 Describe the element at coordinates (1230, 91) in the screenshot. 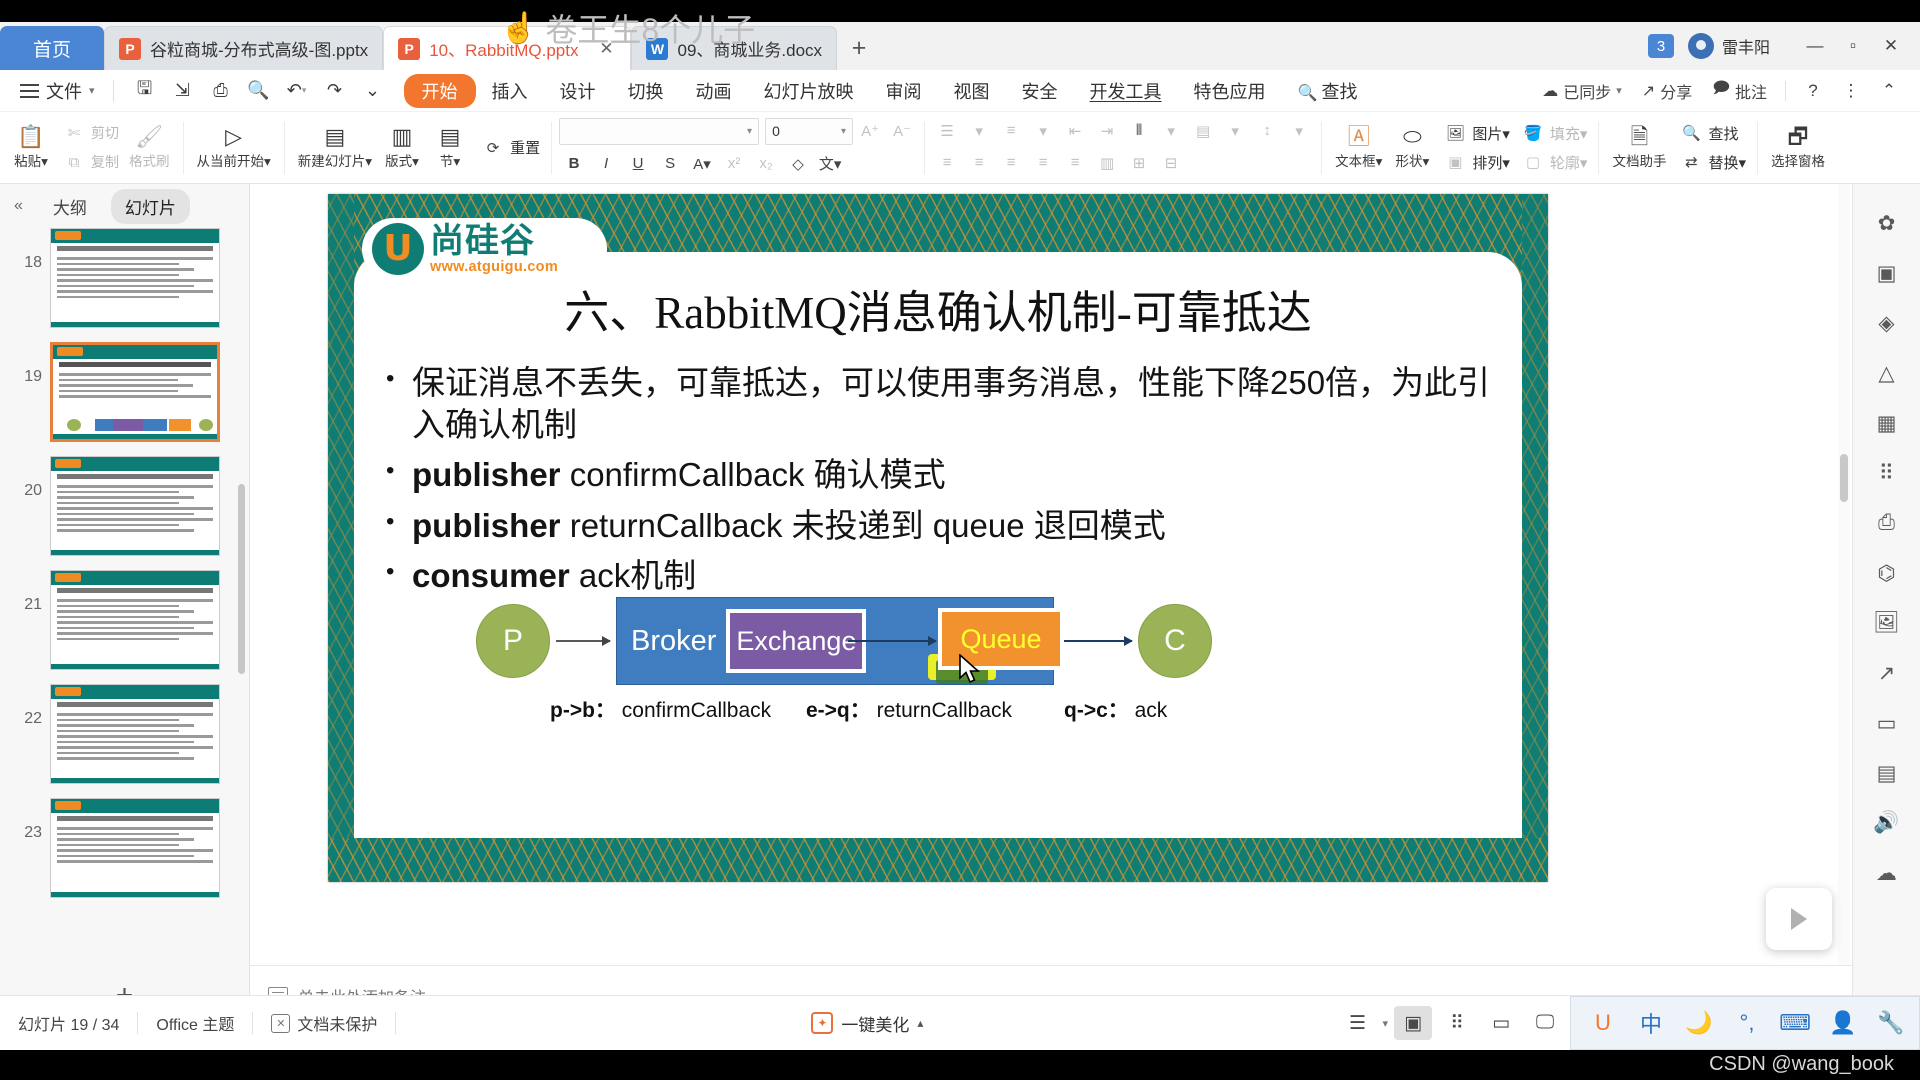

I see `tab-featured-apps: 特色应用` at that location.